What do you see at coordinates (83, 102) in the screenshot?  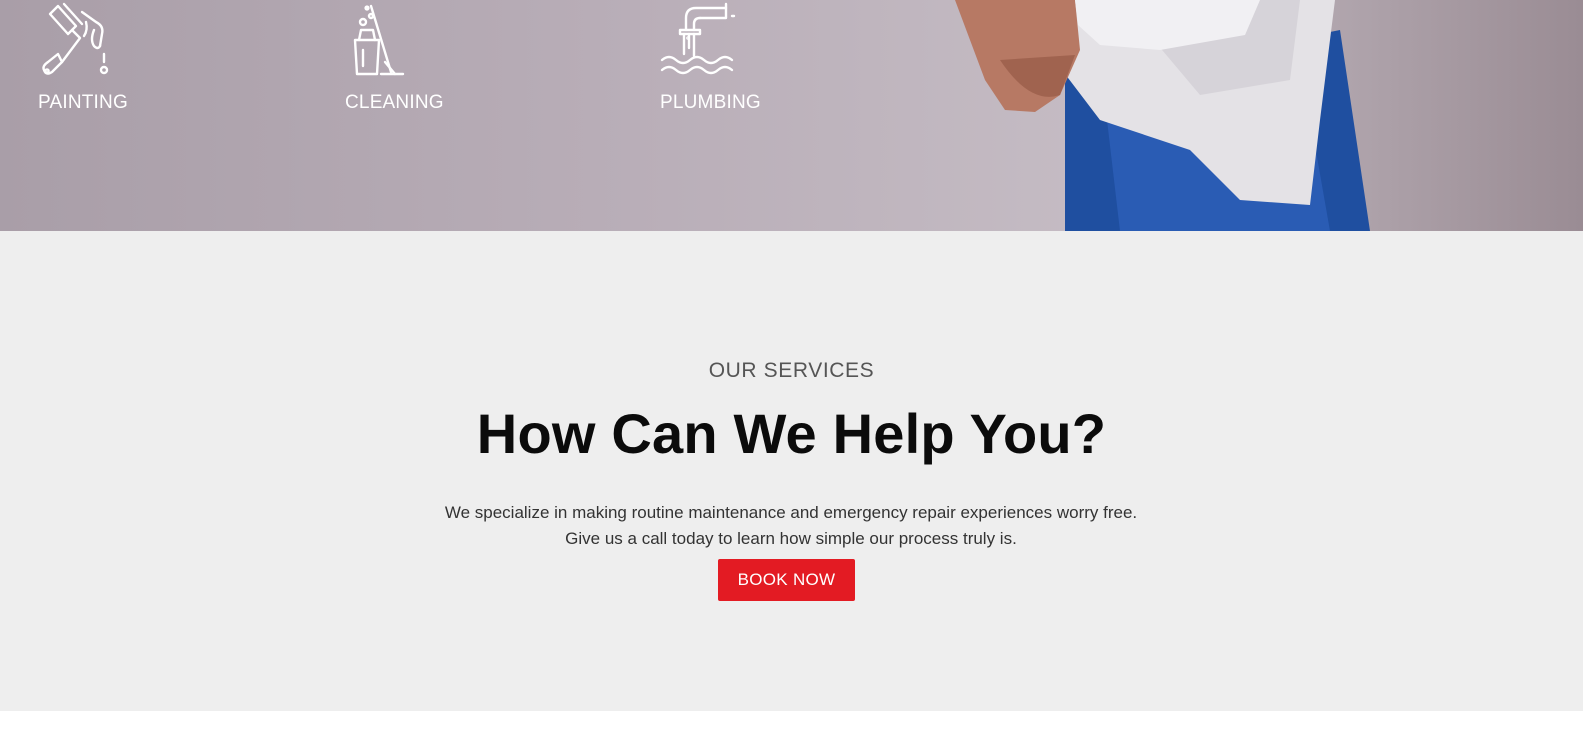 I see `service-label-painting: PAINTING` at bounding box center [83, 102].